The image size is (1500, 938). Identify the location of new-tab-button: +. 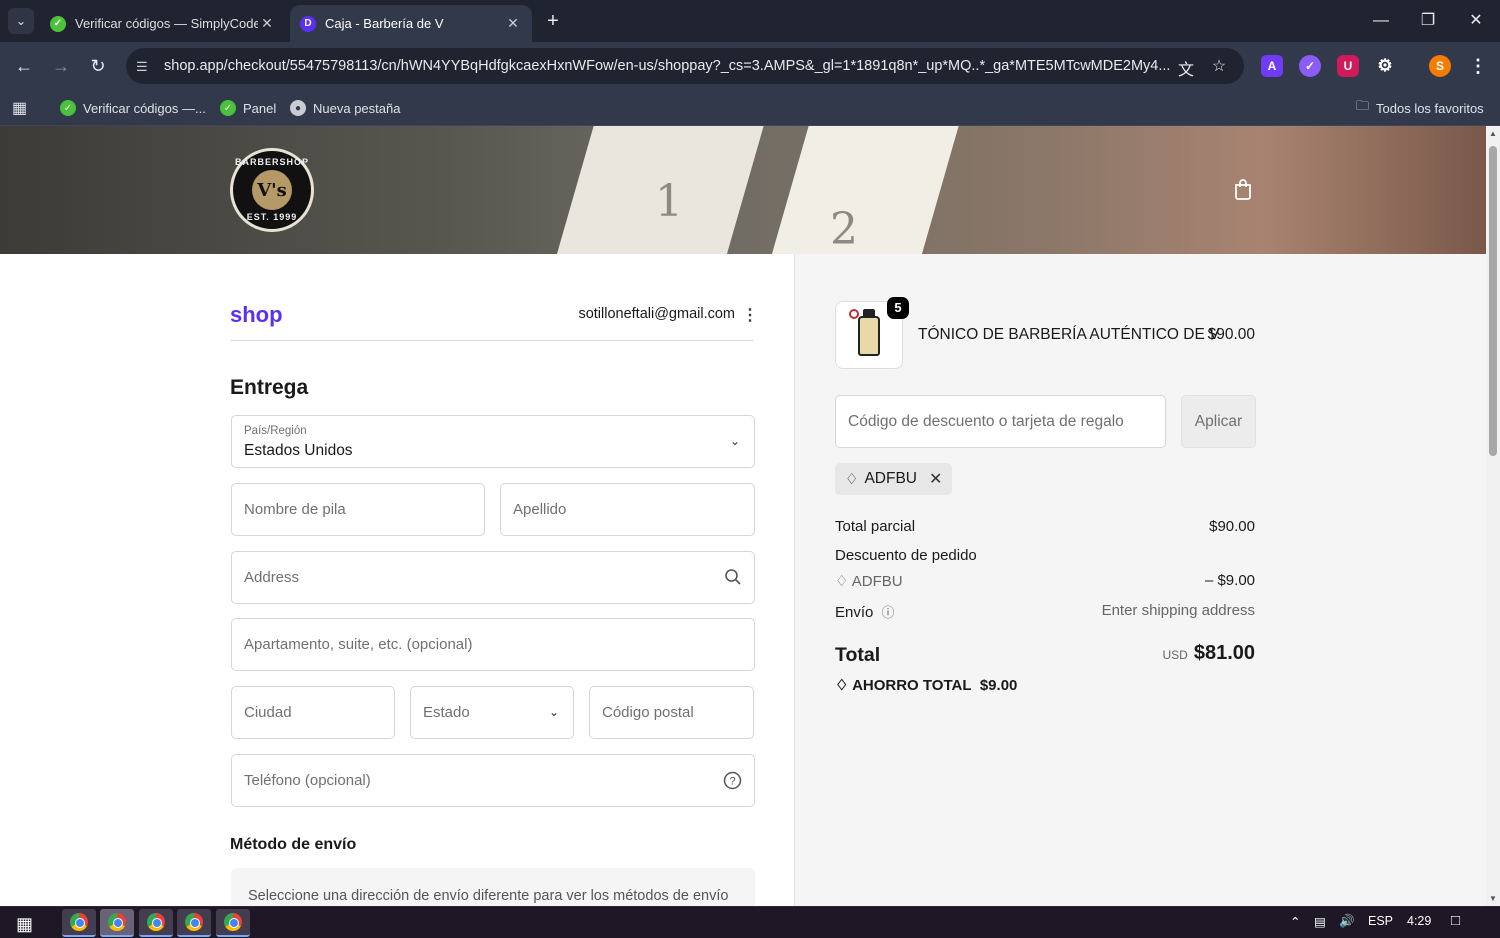
(553, 21).